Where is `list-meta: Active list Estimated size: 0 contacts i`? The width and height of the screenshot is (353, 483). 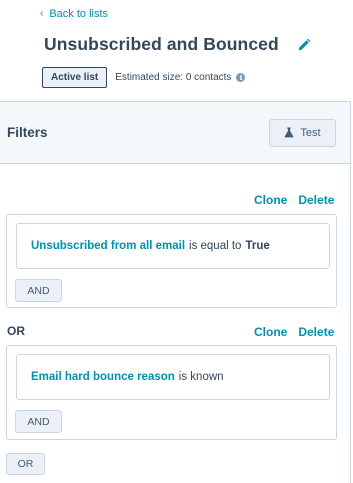 list-meta: Active list Estimated size: 0 contacts i is located at coordinates (144, 77).